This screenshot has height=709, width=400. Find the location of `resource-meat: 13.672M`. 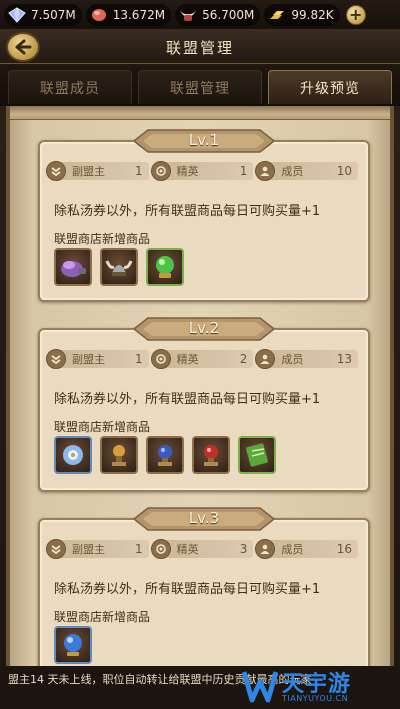

resource-meat: 13.672M is located at coordinates (128, 14).